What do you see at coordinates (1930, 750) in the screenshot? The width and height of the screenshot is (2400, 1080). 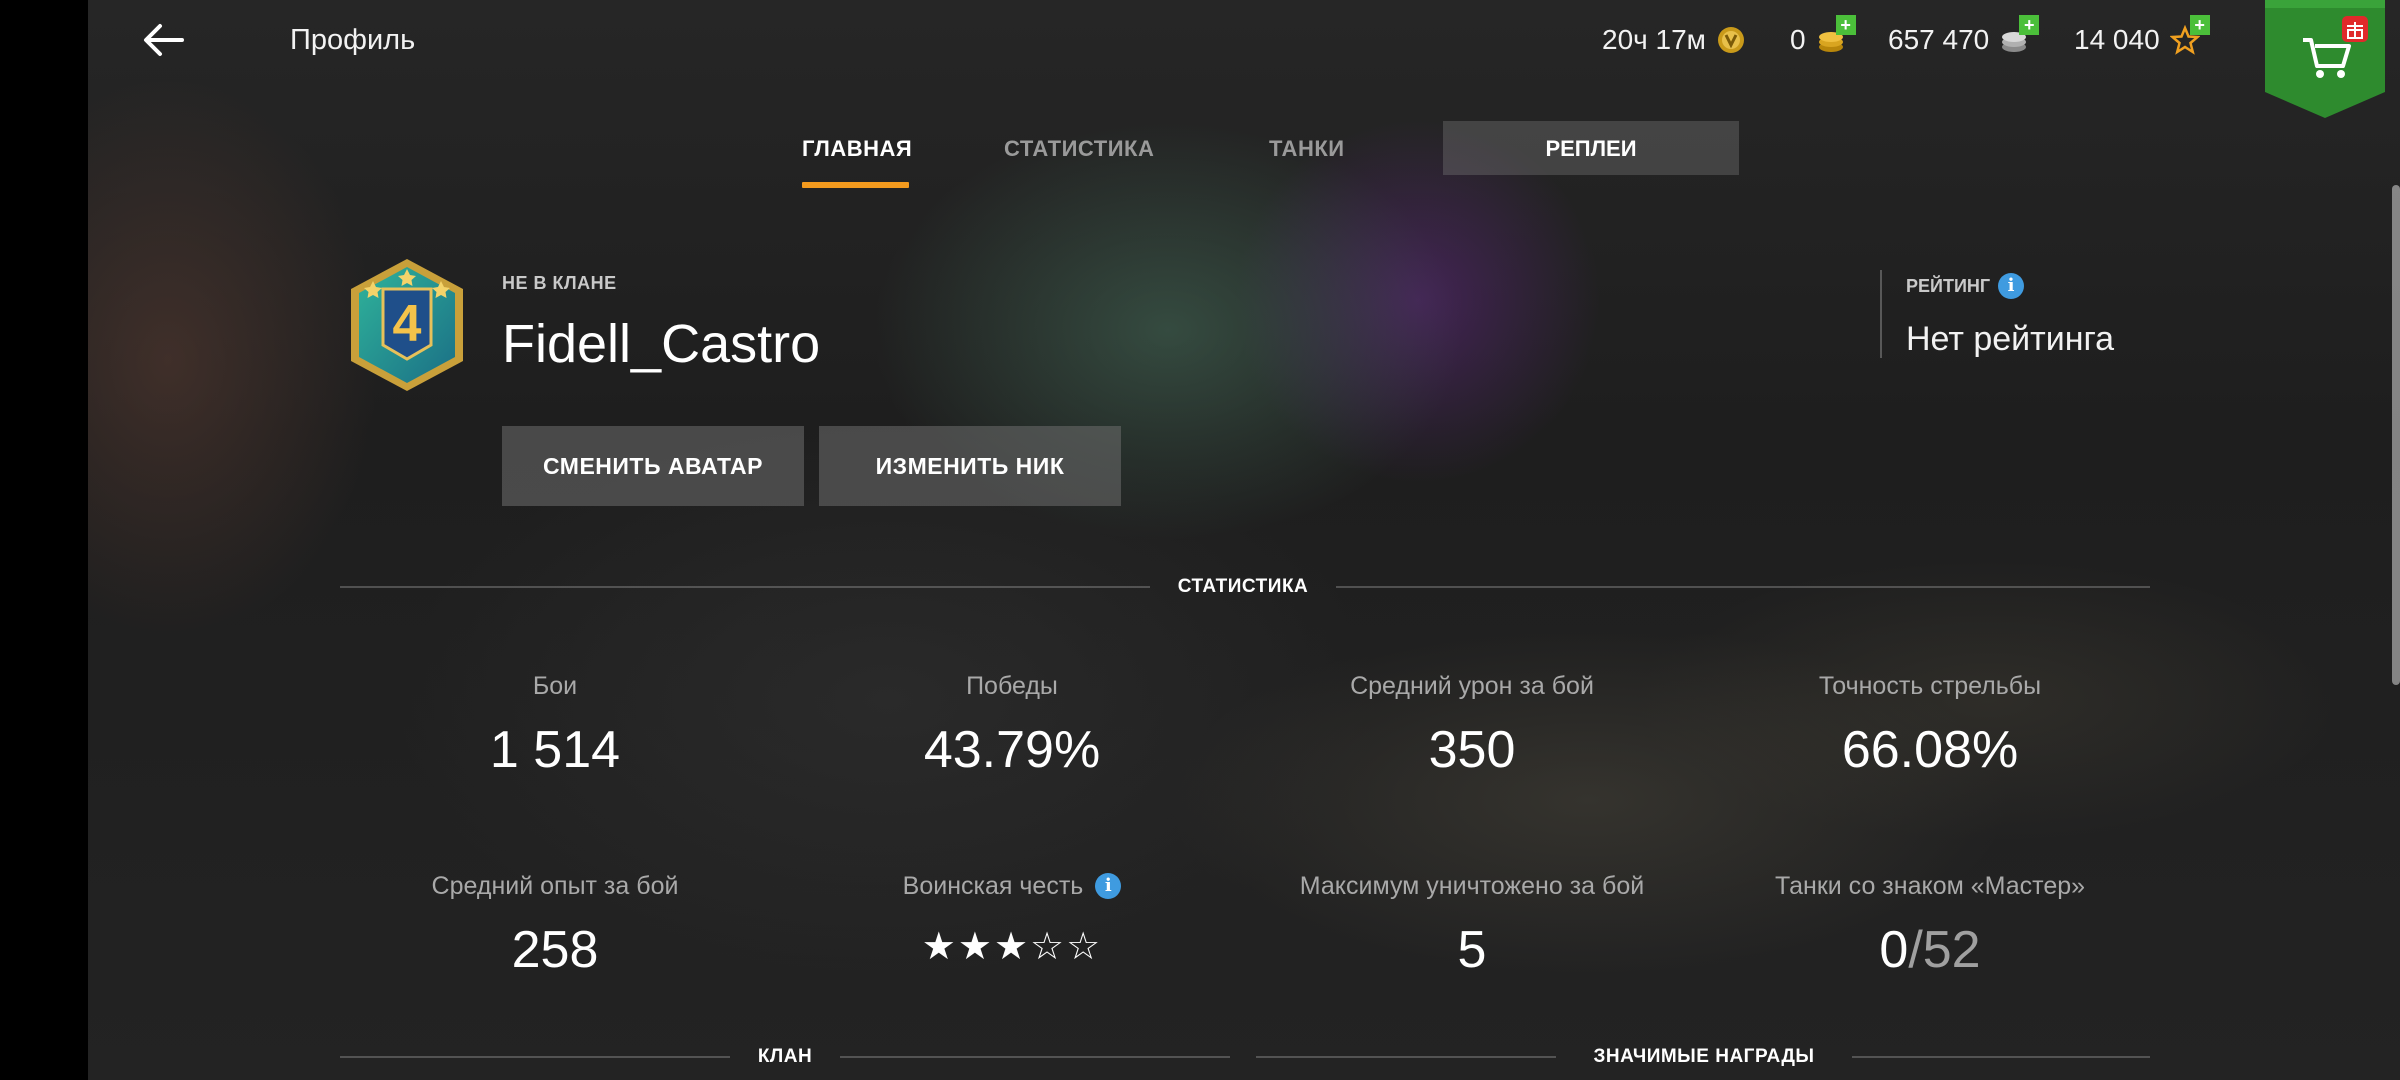 I see `stat-value: 66.08%` at bounding box center [1930, 750].